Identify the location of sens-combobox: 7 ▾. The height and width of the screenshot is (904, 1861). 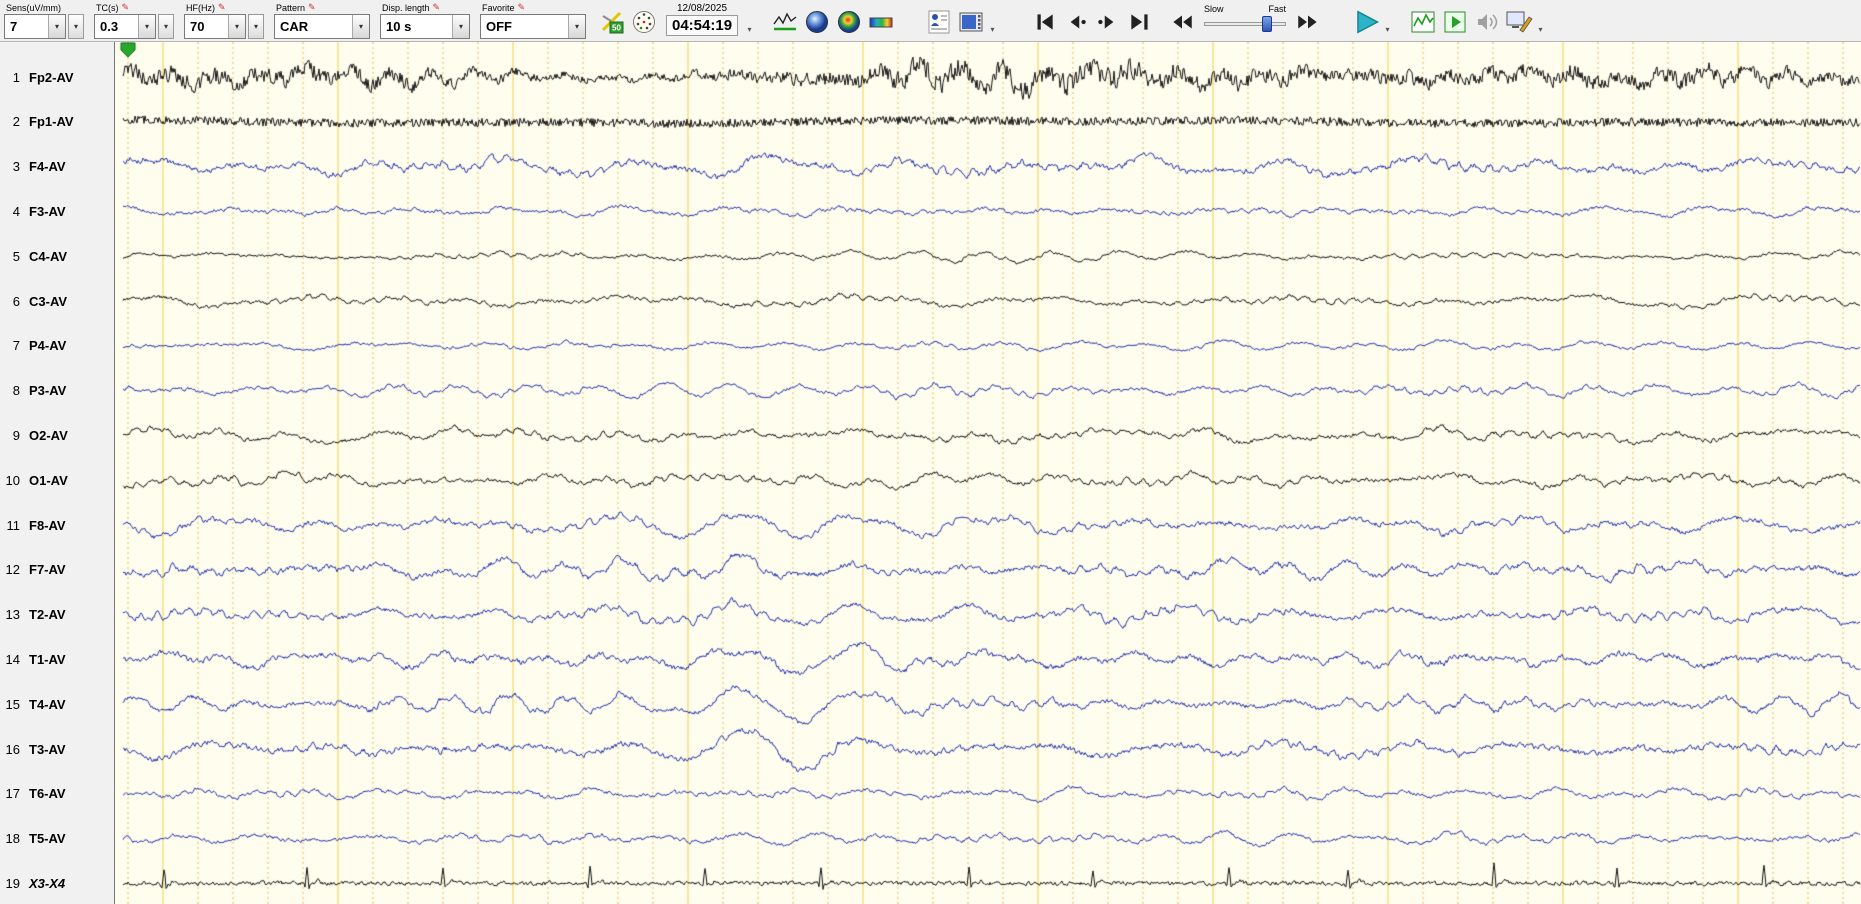
(35, 26).